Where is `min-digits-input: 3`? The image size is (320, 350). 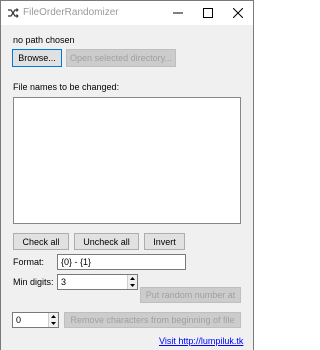
min-digits-input: 3 is located at coordinates (97, 282).